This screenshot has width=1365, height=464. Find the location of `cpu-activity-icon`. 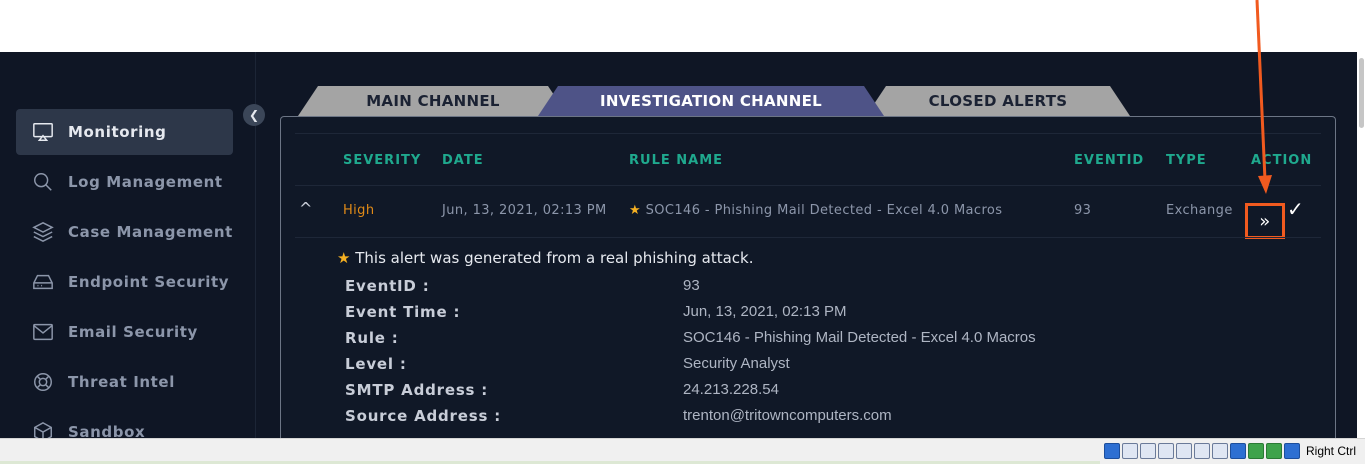

cpu-activity-icon is located at coordinates (1256, 451).